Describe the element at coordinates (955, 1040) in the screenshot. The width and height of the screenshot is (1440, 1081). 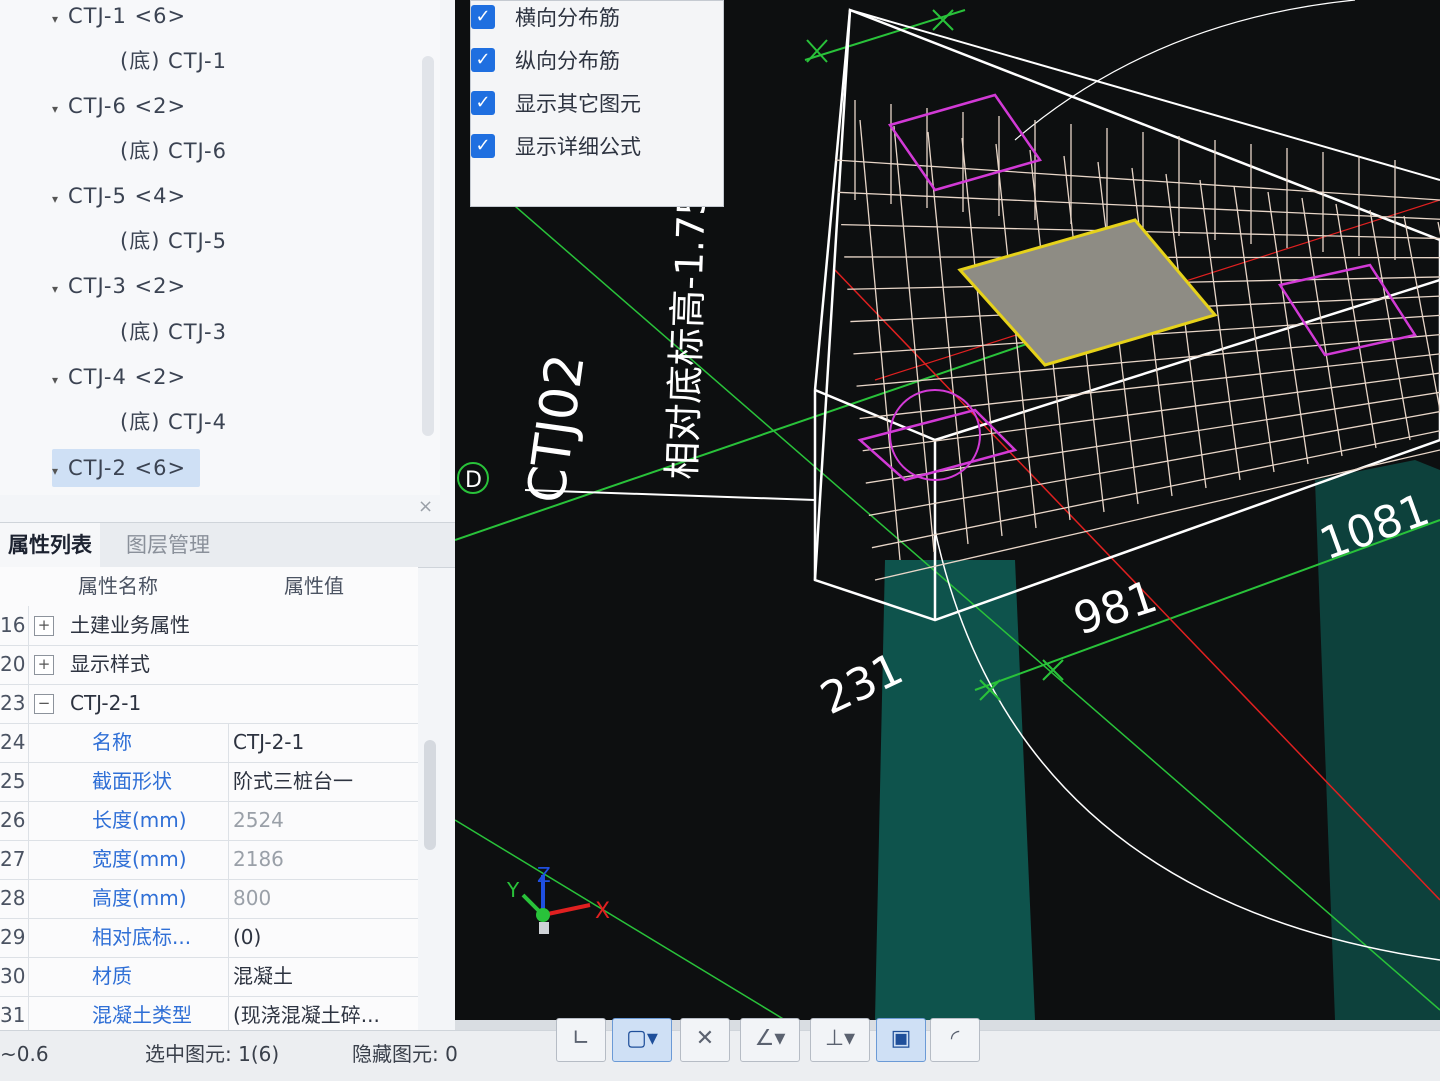
I see `arc-tool-button: ◜` at that location.